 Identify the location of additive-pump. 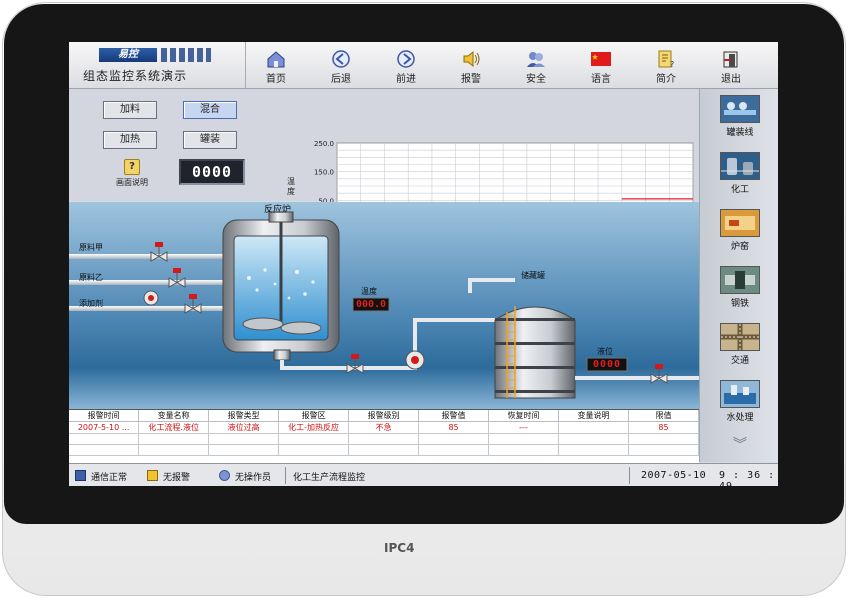
(151, 298).